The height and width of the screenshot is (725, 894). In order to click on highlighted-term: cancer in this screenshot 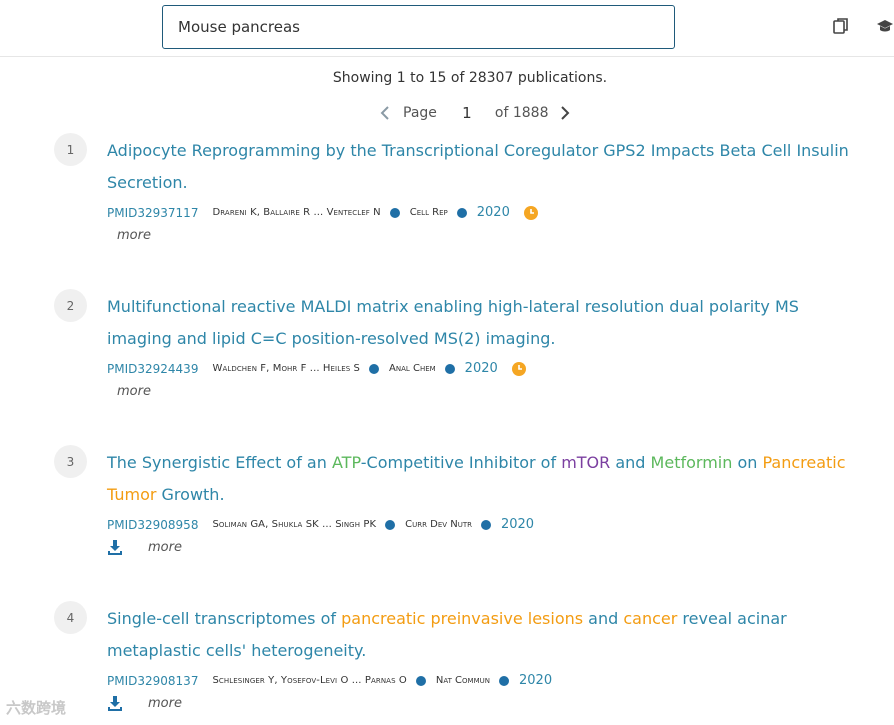, I will do `click(650, 618)`.